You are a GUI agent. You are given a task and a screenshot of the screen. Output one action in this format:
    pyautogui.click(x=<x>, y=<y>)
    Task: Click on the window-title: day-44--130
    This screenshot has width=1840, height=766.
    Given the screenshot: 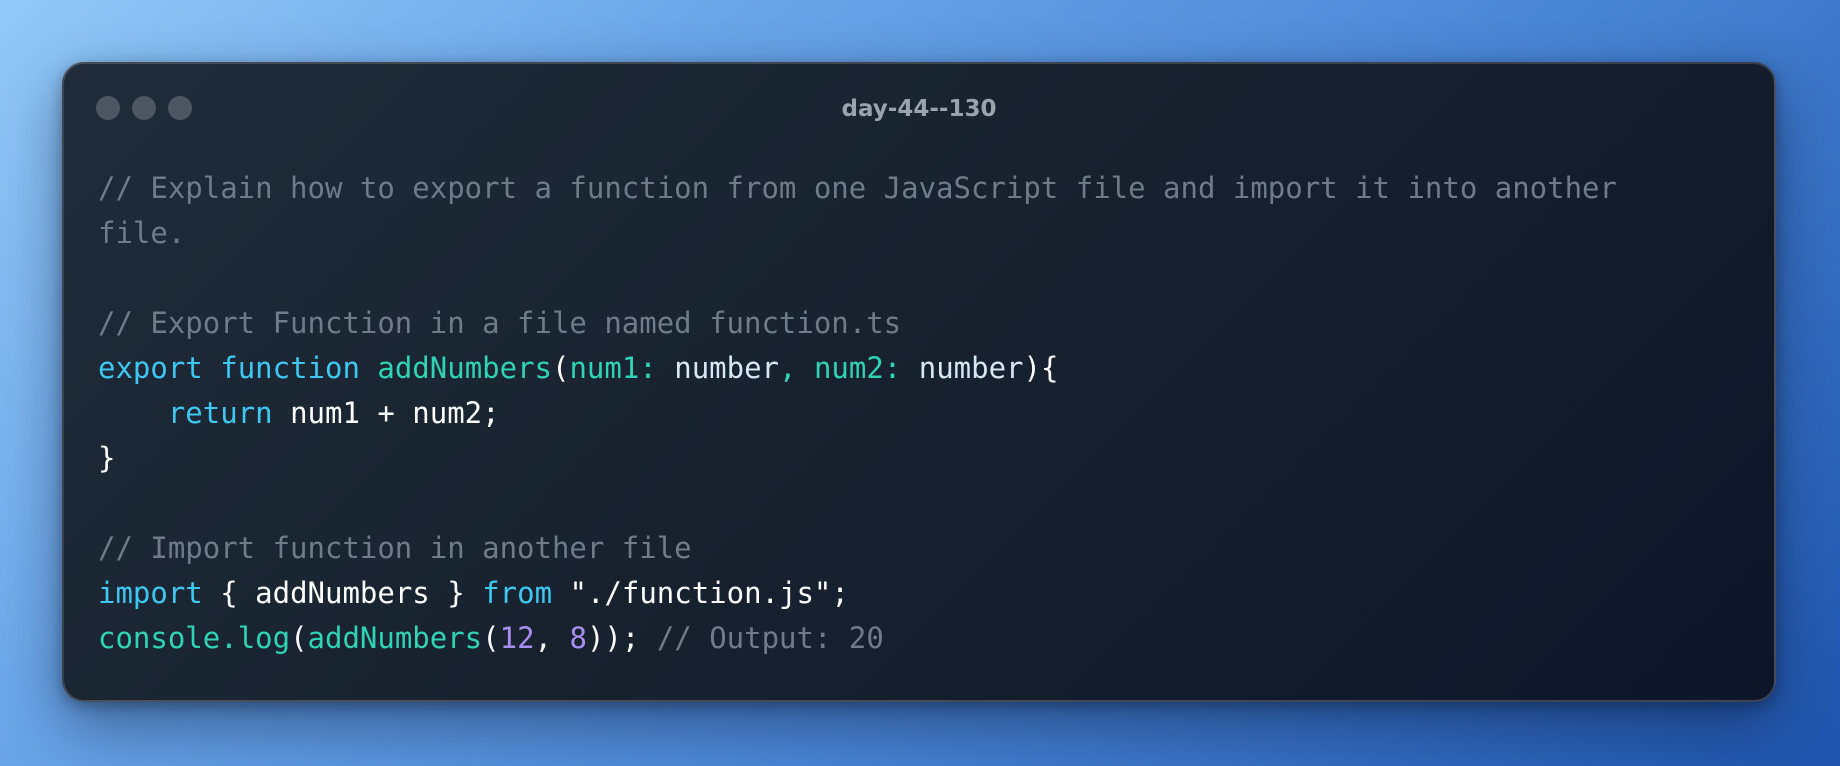 What is the action you would take?
    pyautogui.click(x=919, y=109)
    